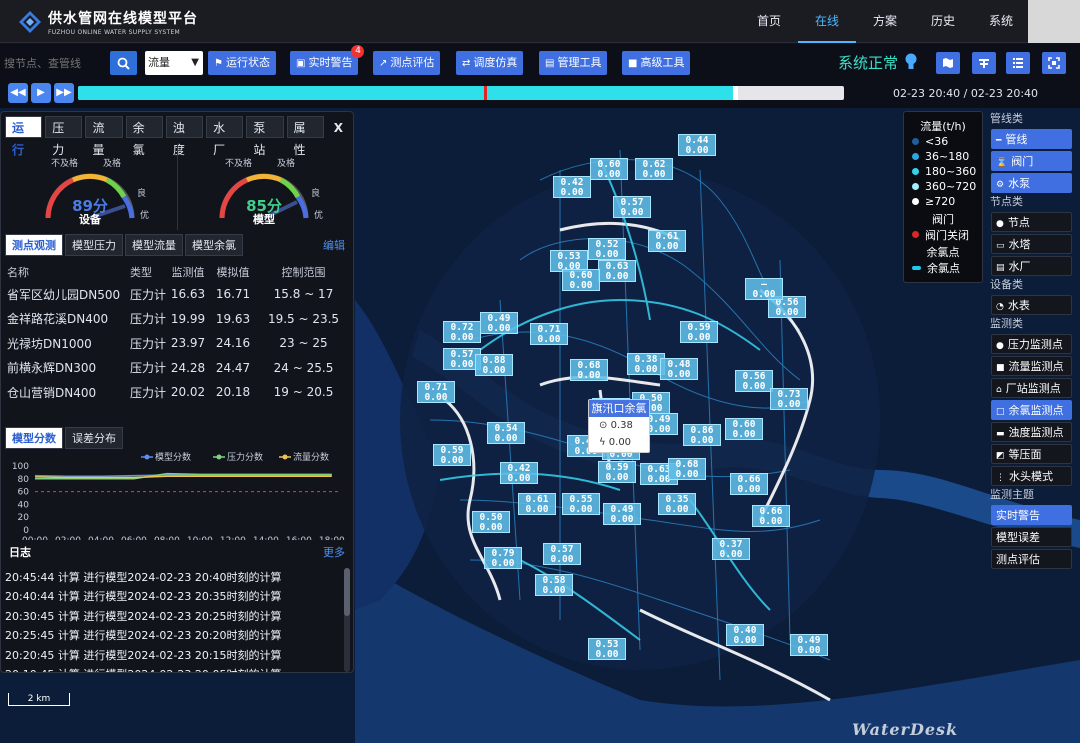  Describe the element at coordinates (984, 63) in the screenshot. I see `layers-button` at that location.